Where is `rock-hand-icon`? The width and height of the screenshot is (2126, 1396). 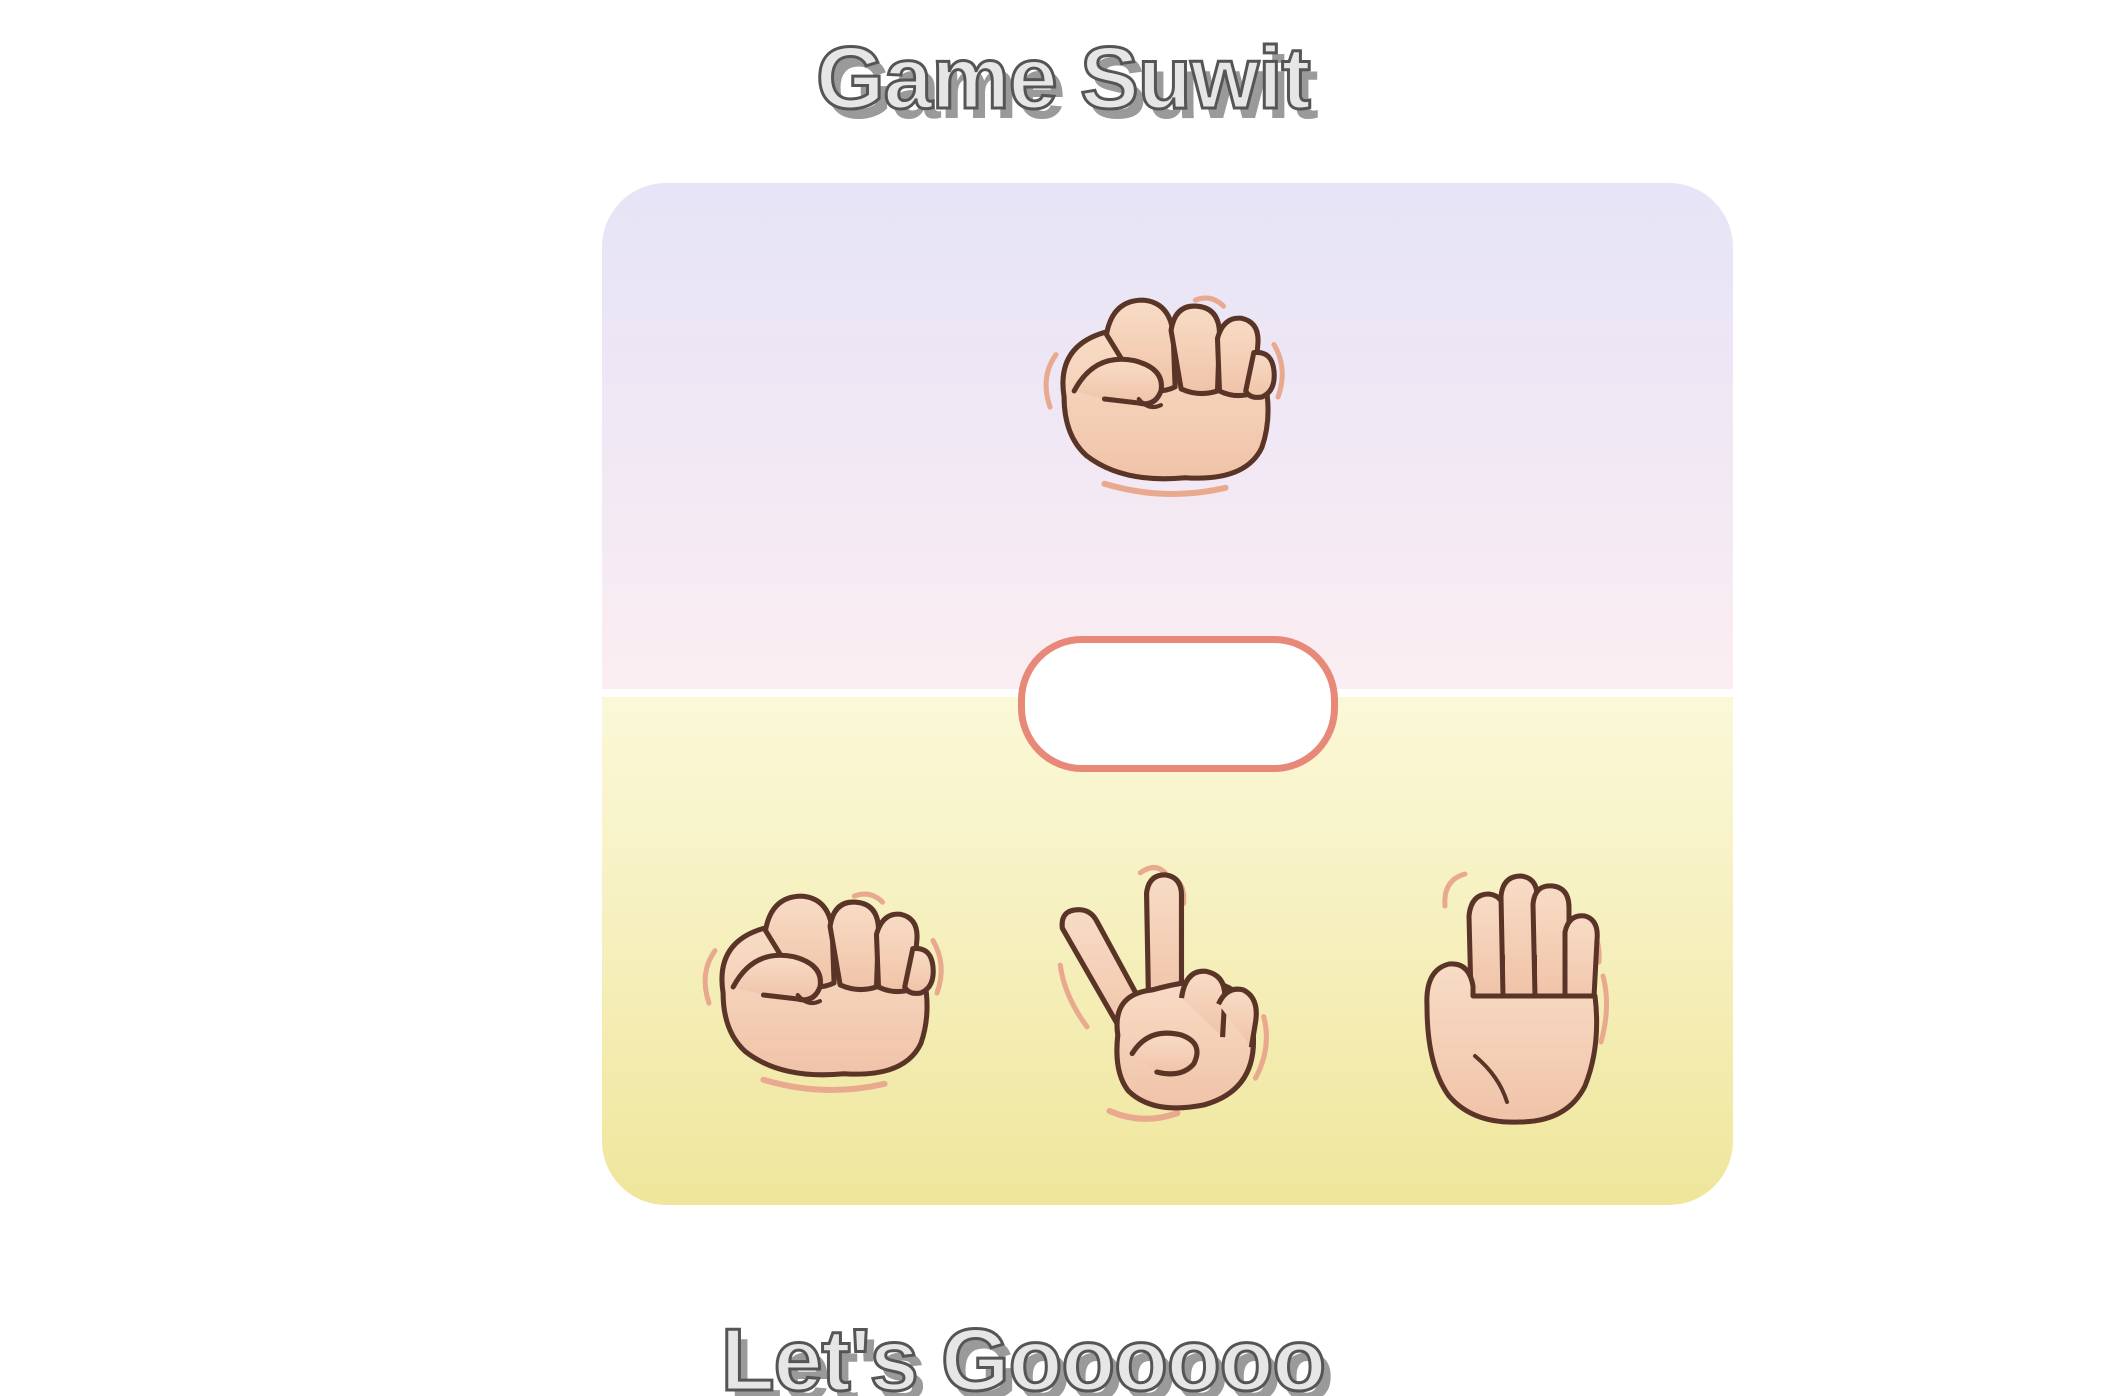
rock-hand-icon is located at coordinates (823, 992).